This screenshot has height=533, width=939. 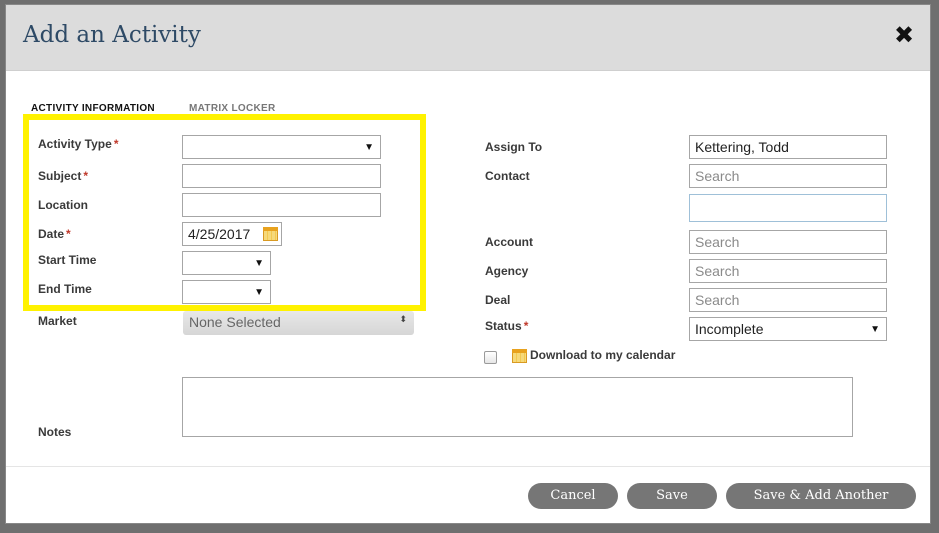 I want to click on status-label: Status *, so click(x=506, y=326).